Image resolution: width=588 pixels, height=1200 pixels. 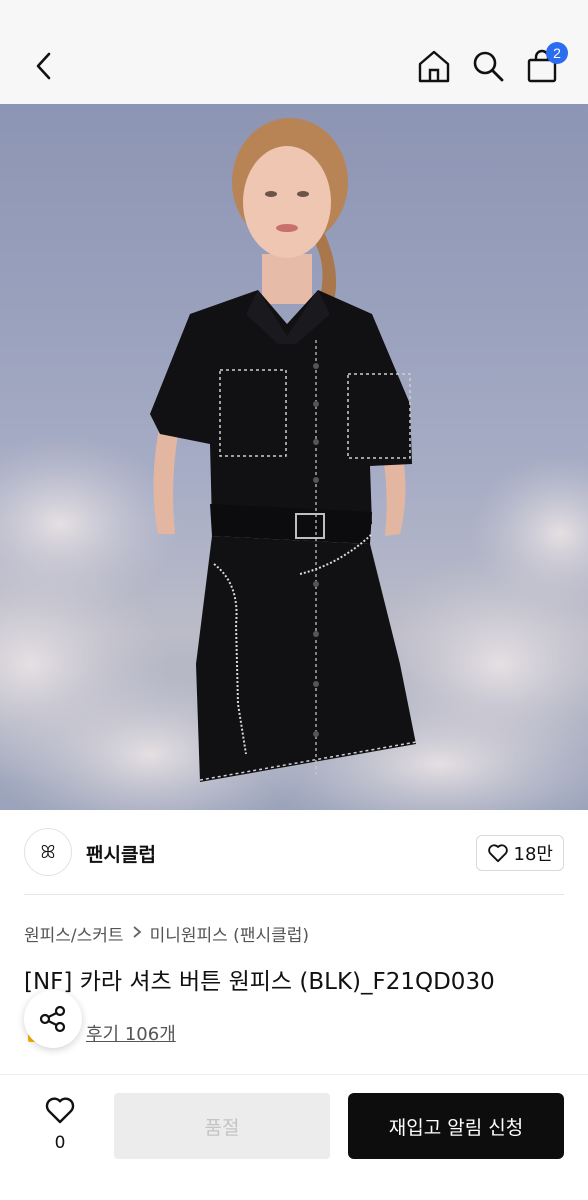 I want to click on soldout-button: 품절, so click(x=222, y=1126).